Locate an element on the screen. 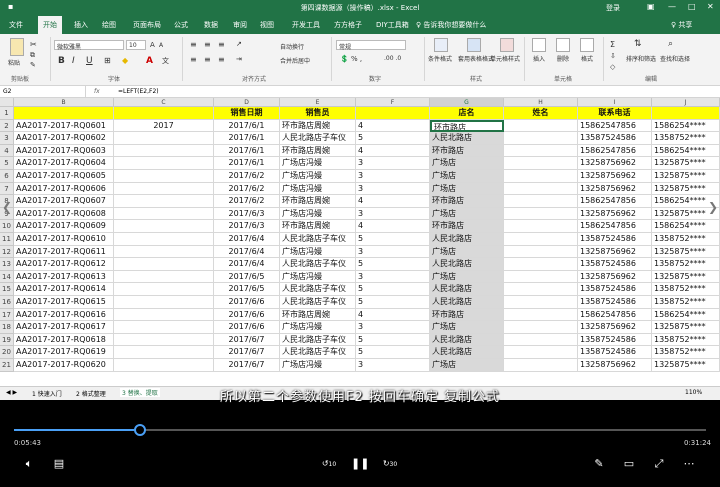 The image size is (720, 487). save-icon: ▪ is located at coordinates (10, 6).